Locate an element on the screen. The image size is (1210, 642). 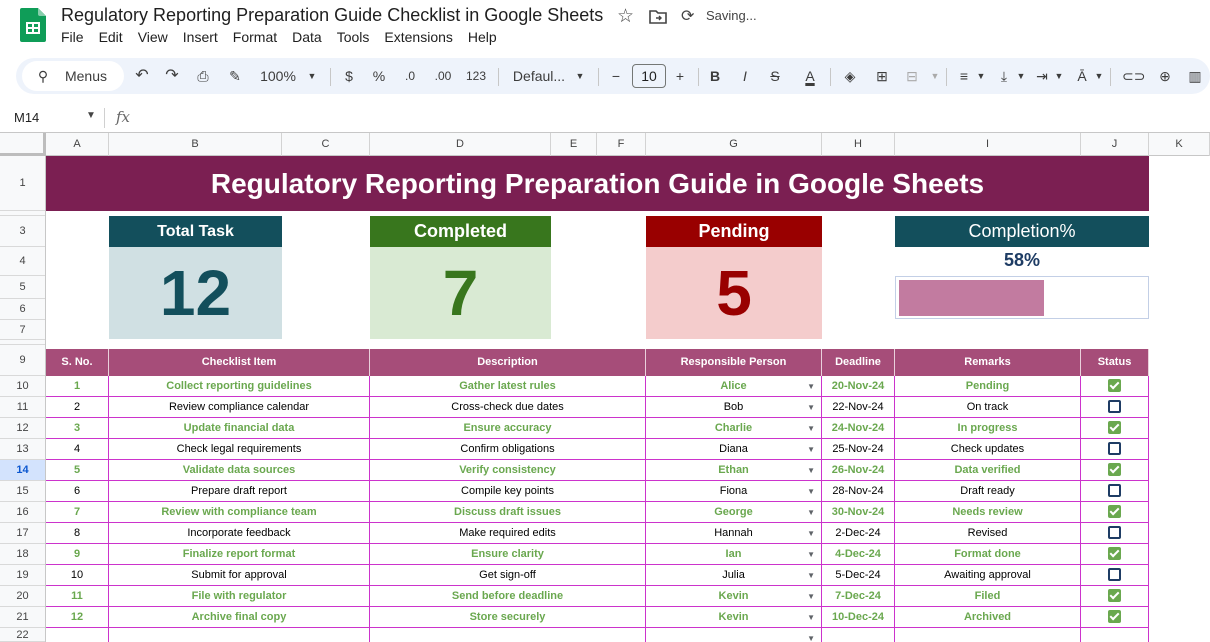
menu-insert: Insert is located at coordinates (200, 37).